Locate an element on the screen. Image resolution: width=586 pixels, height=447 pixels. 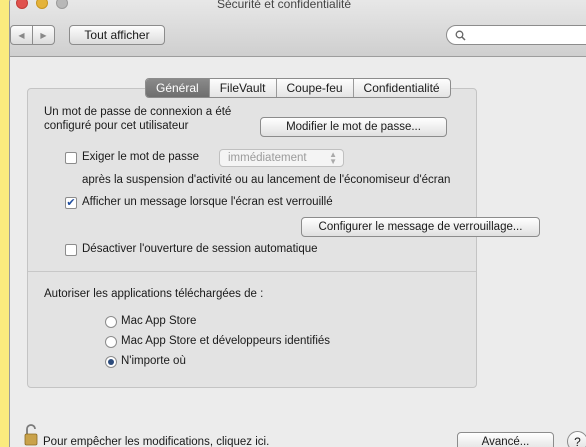
radio-identified-developers is located at coordinates (111, 342).